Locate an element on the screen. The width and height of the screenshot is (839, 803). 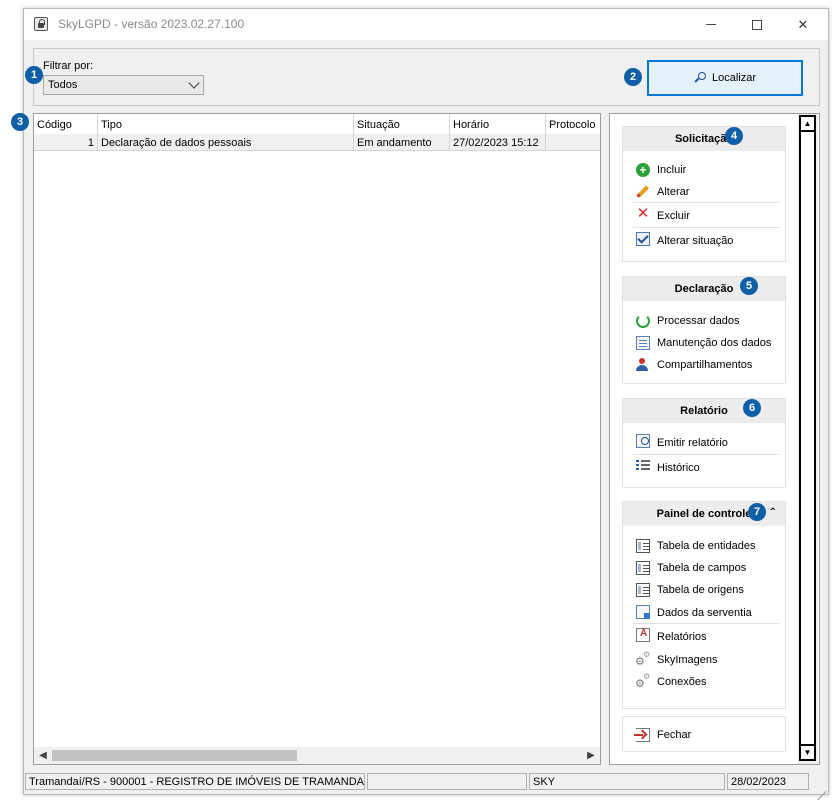
incluir-label: Incluir is located at coordinates (672, 170).